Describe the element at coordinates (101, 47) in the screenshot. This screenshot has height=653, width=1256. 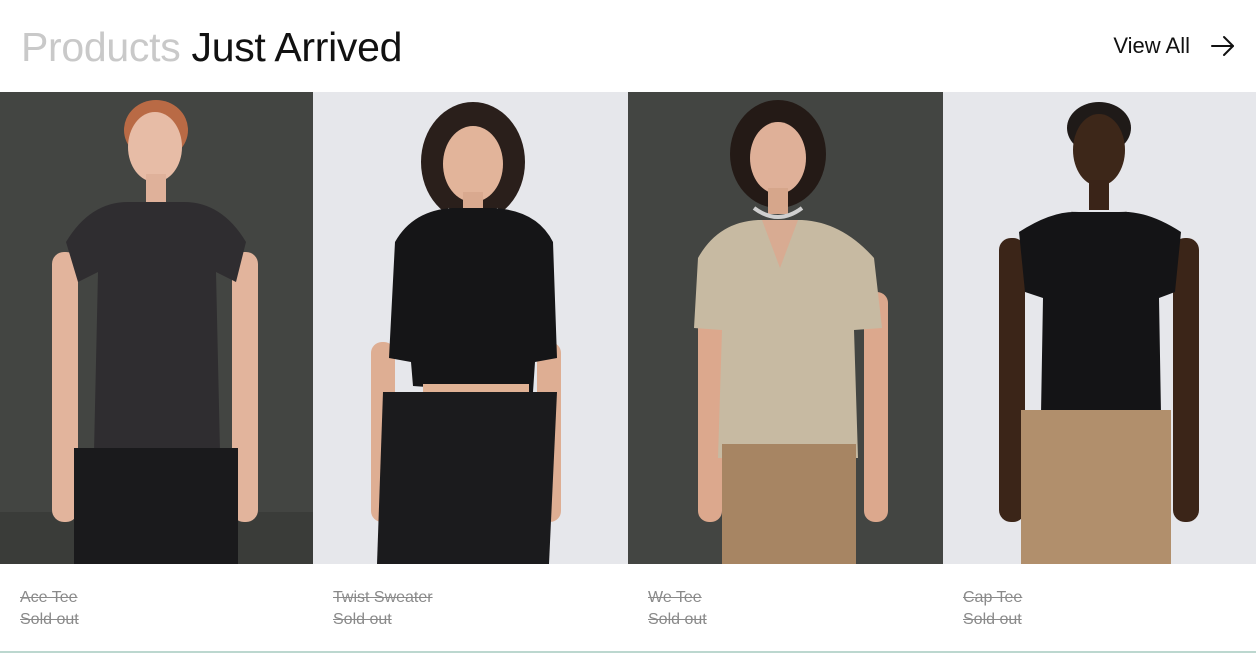
I see `section-title-prefix: Products` at that location.